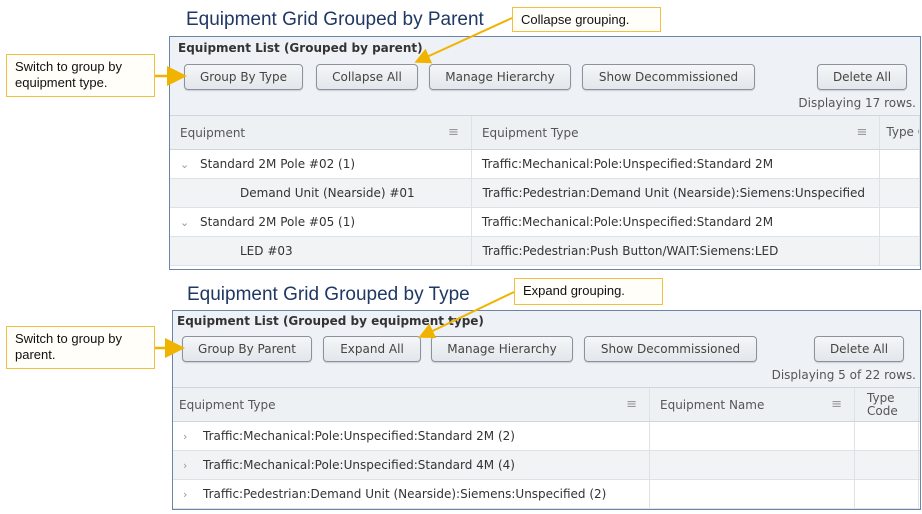  What do you see at coordinates (247, 349) in the screenshot?
I see `group-by-parent-button: Group By Parent` at bounding box center [247, 349].